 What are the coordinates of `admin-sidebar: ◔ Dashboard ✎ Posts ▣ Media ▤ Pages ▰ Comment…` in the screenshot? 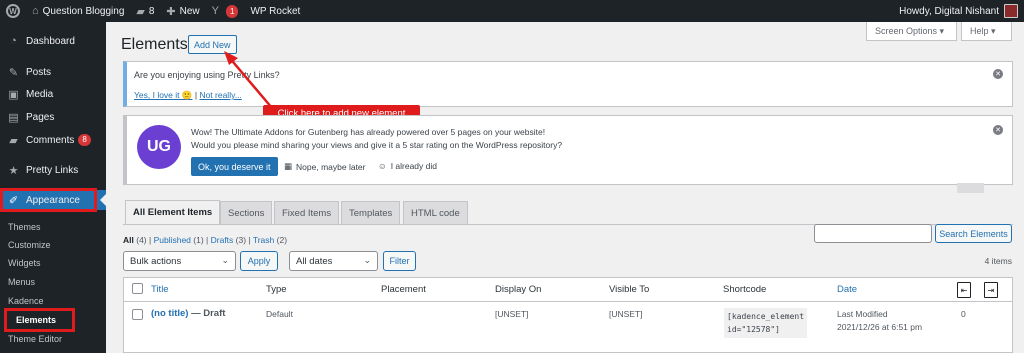 It's located at (53, 187).